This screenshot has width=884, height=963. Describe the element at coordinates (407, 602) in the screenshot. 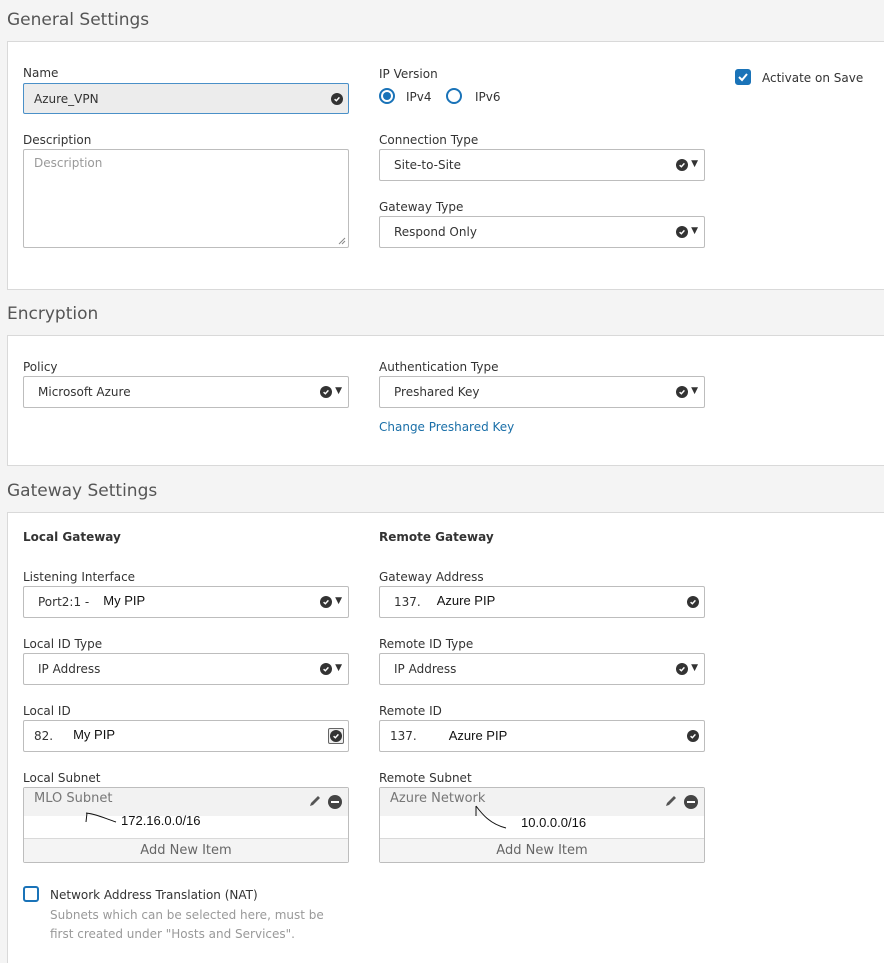

I see `gateway-address-value: 137.` at that location.